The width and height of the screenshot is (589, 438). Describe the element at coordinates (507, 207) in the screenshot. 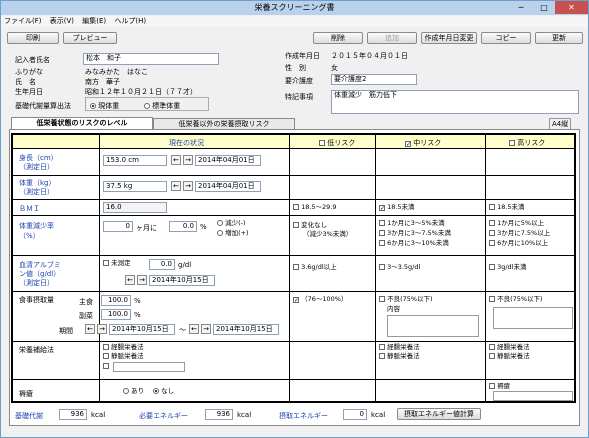

I see `bmi-high: 18.5未満` at that location.